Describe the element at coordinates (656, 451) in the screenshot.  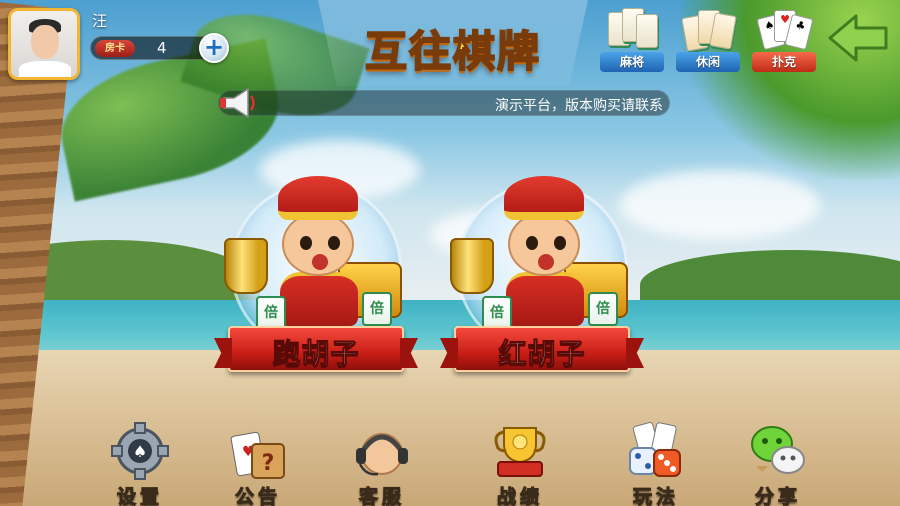
I see `dice-icon` at that location.